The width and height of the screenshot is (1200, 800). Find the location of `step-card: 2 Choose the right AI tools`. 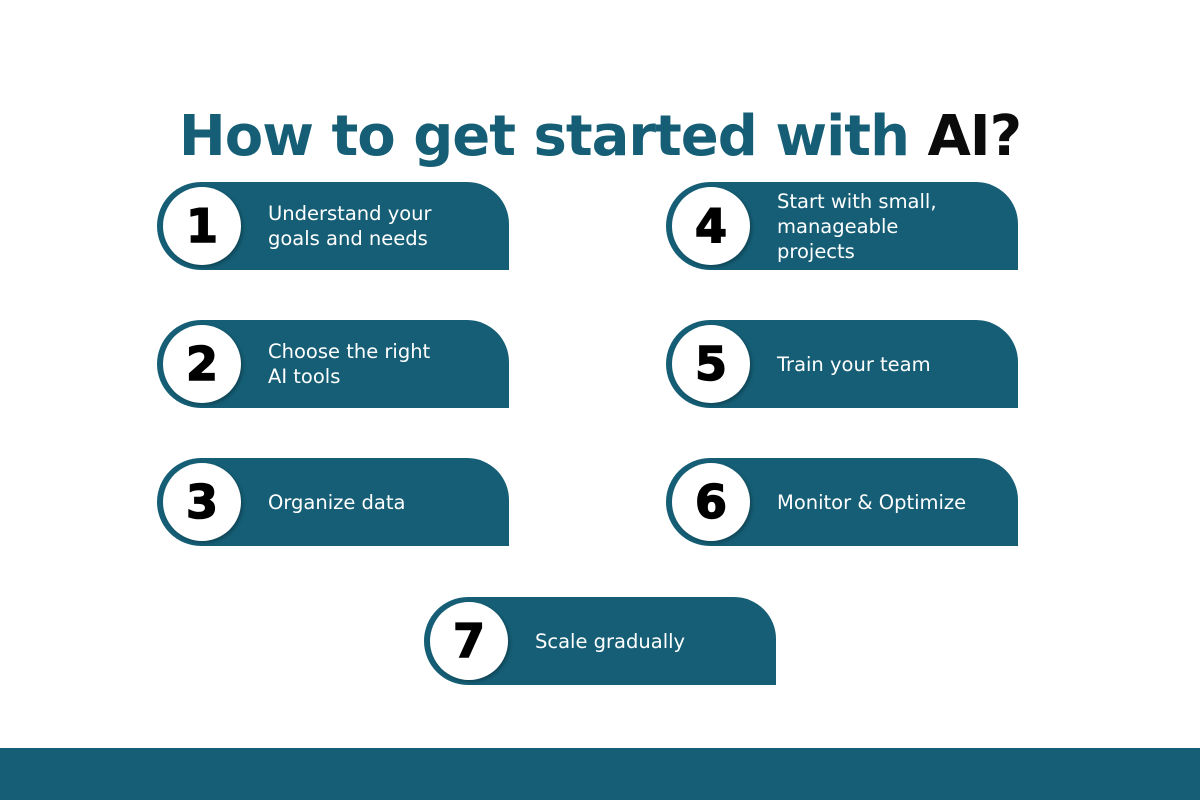

step-card: 2 Choose the right AI tools is located at coordinates (333, 364).